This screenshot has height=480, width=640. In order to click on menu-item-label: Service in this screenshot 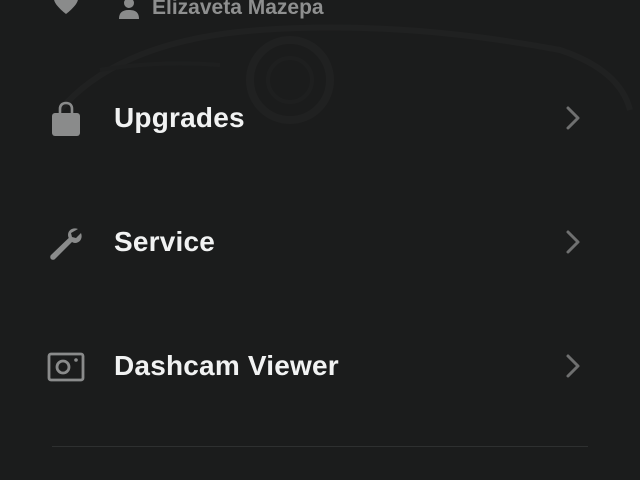, I will do `click(165, 241)`.